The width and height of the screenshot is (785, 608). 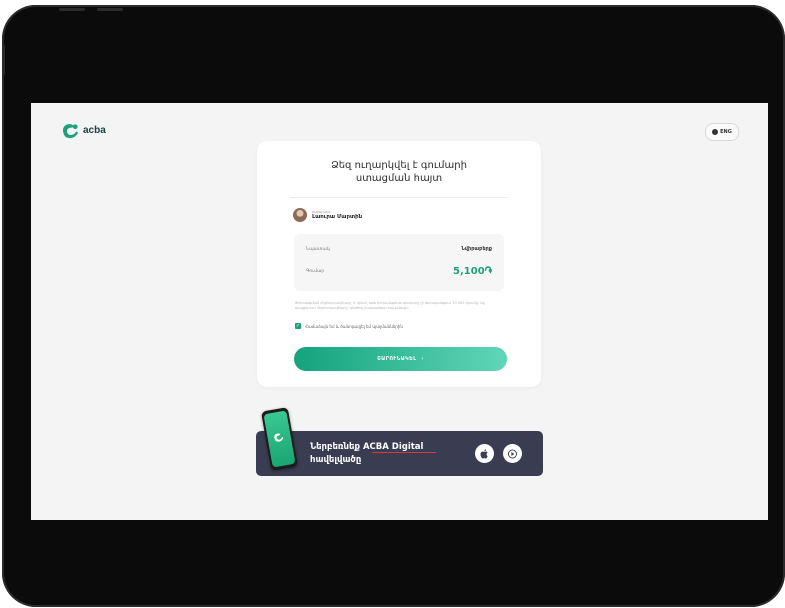 I want to click on apple-icon, so click(x=484, y=453).